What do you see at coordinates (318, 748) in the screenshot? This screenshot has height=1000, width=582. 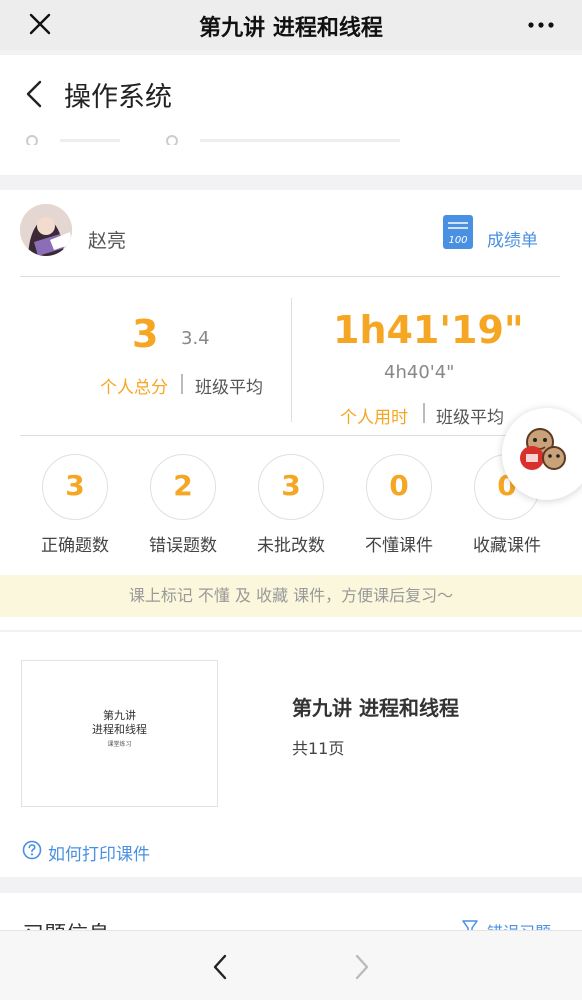 I see `courseware-page-count: 共11页` at bounding box center [318, 748].